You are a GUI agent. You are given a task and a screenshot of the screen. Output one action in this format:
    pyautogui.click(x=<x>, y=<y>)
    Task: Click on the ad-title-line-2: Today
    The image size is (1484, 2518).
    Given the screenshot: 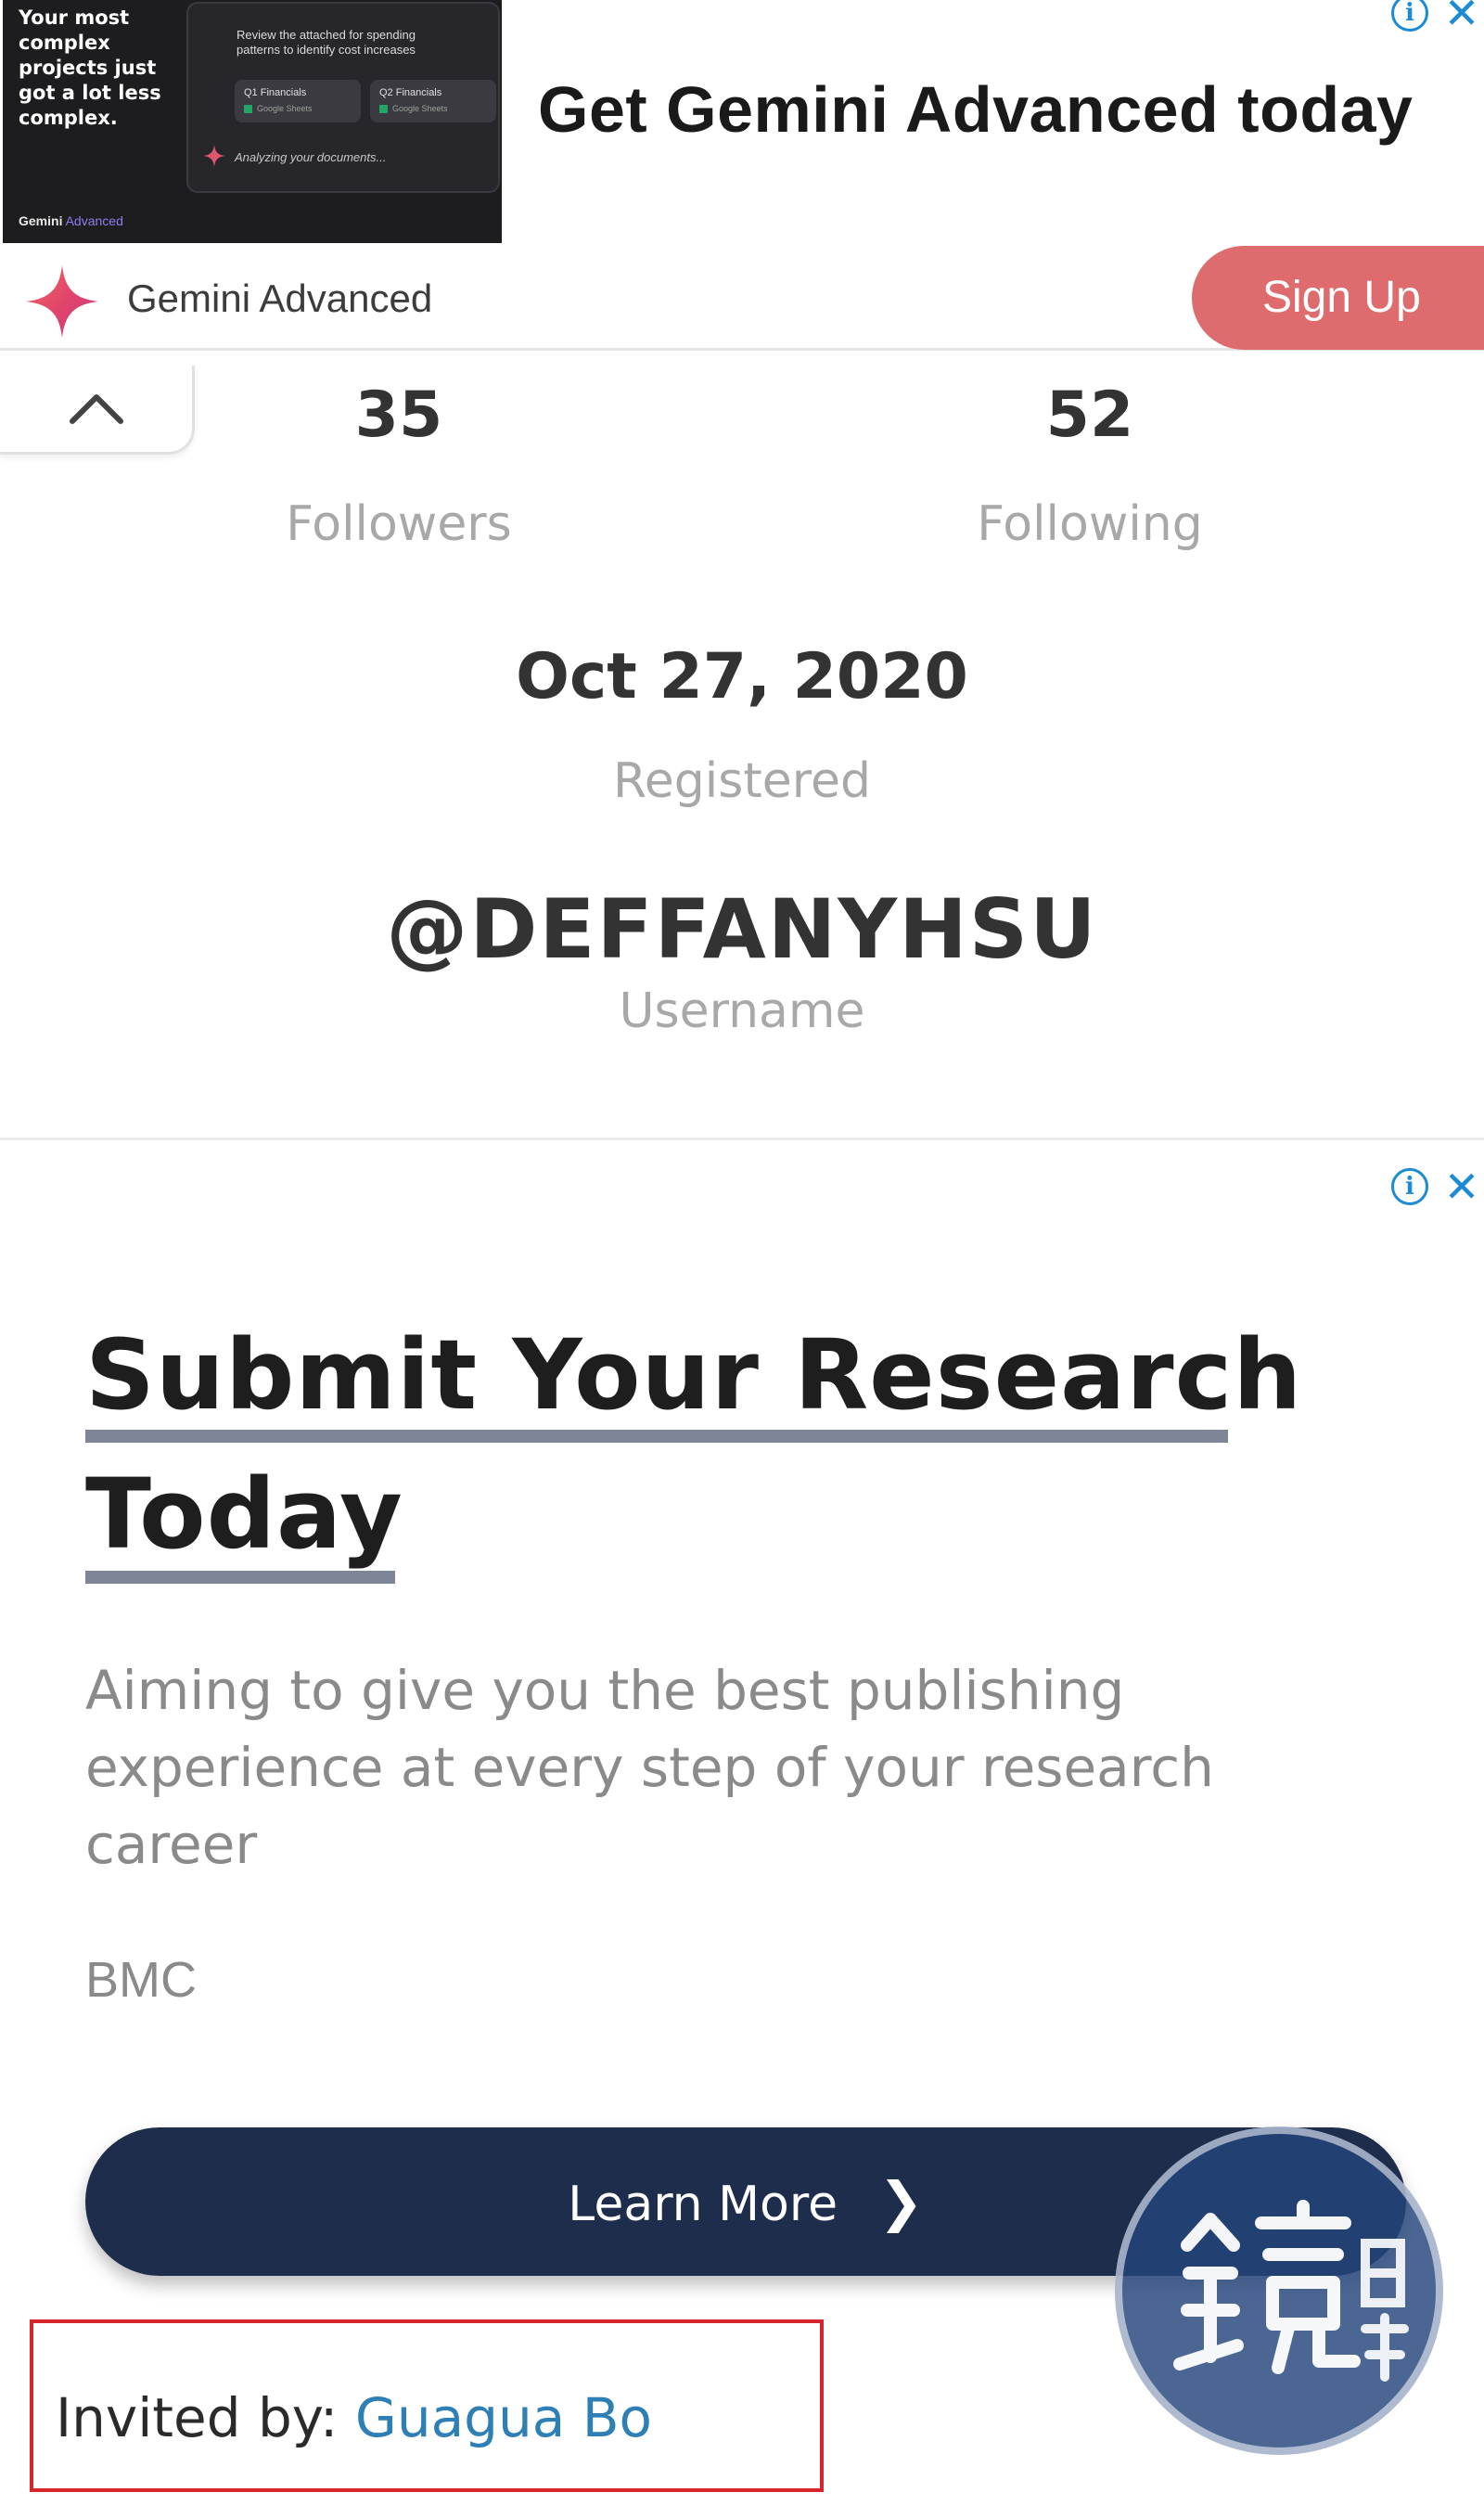 What is the action you would take?
    pyautogui.click(x=244, y=1514)
    